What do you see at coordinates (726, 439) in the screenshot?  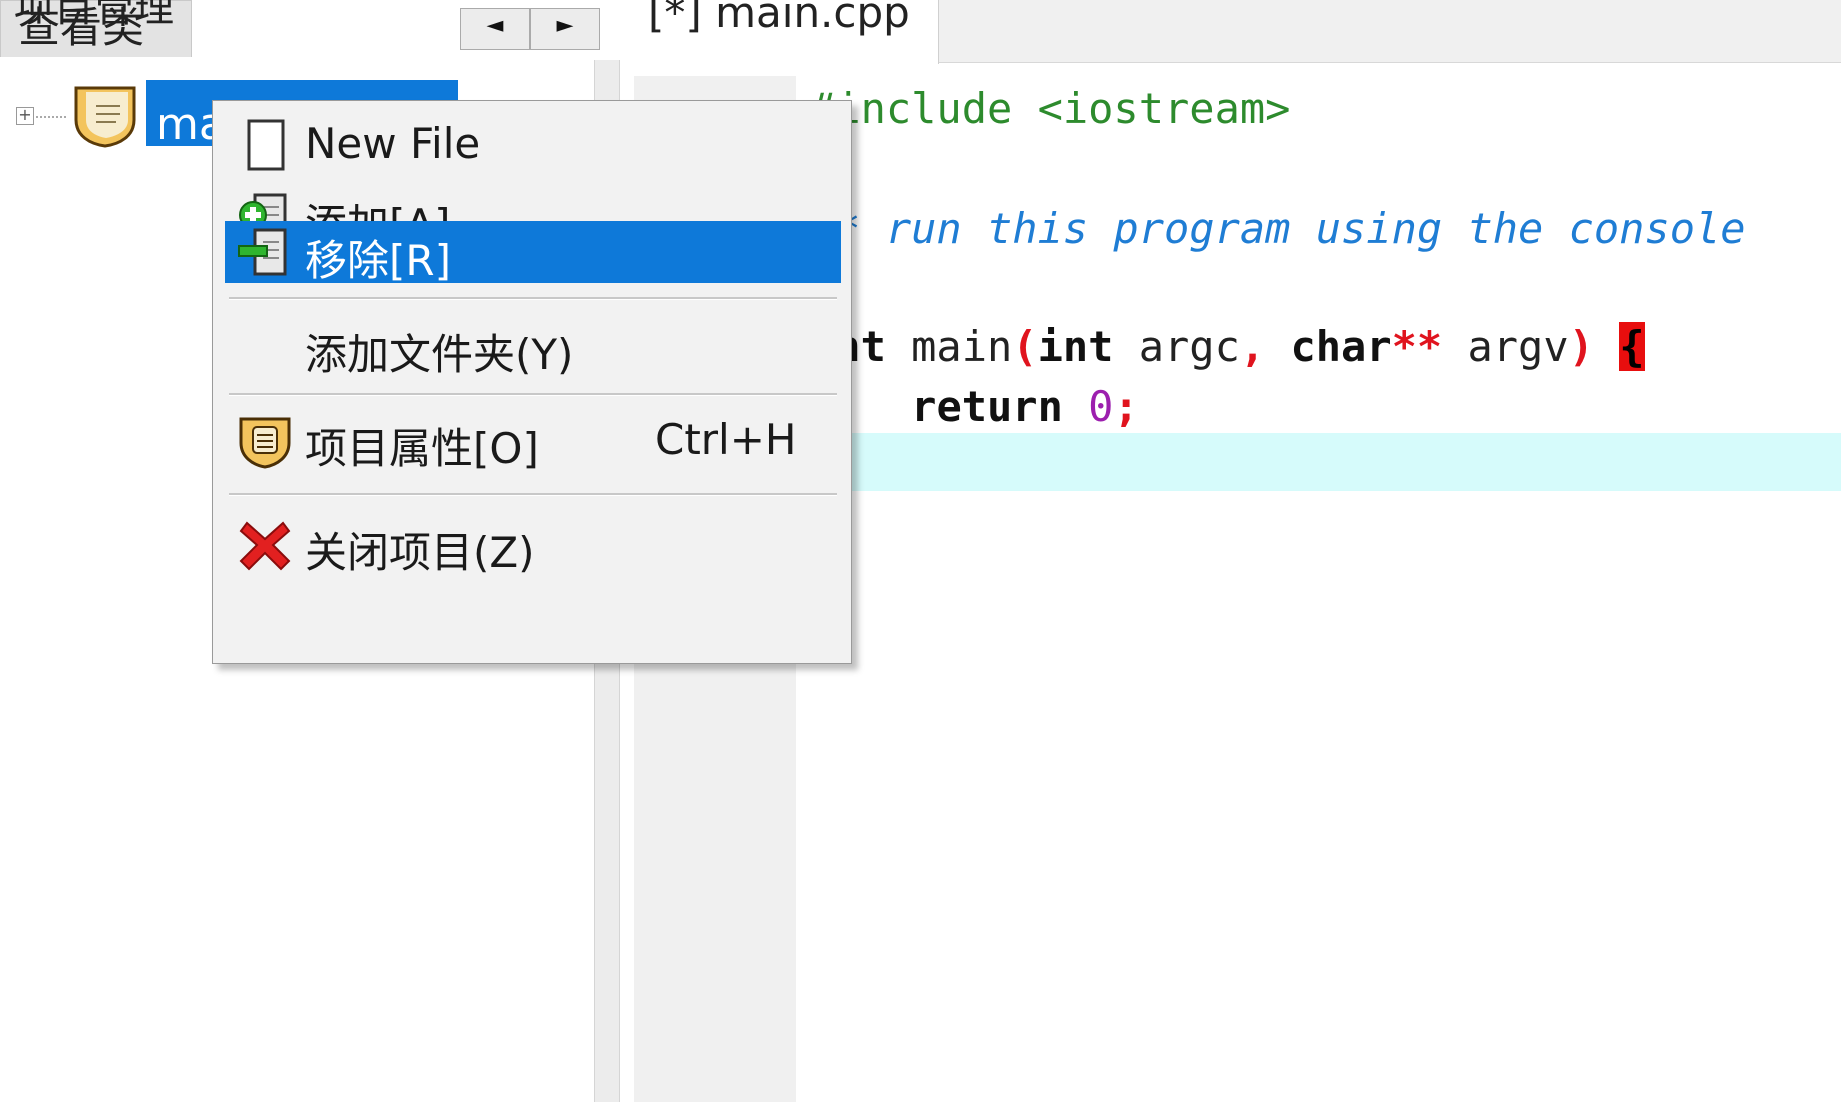 I see `menu-item-shortcut: Ctrl+H` at bounding box center [726, 439].